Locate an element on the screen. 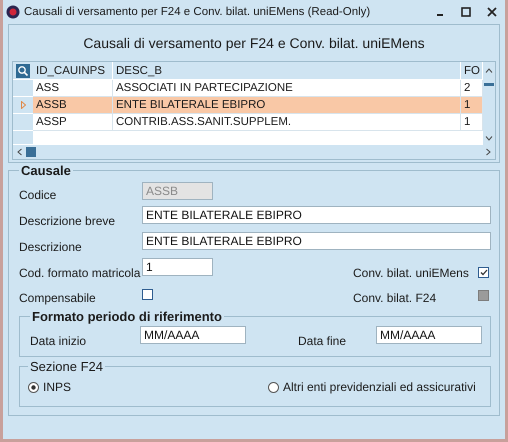  field-label: Descrizione breve is located at coordinates (67, 222).